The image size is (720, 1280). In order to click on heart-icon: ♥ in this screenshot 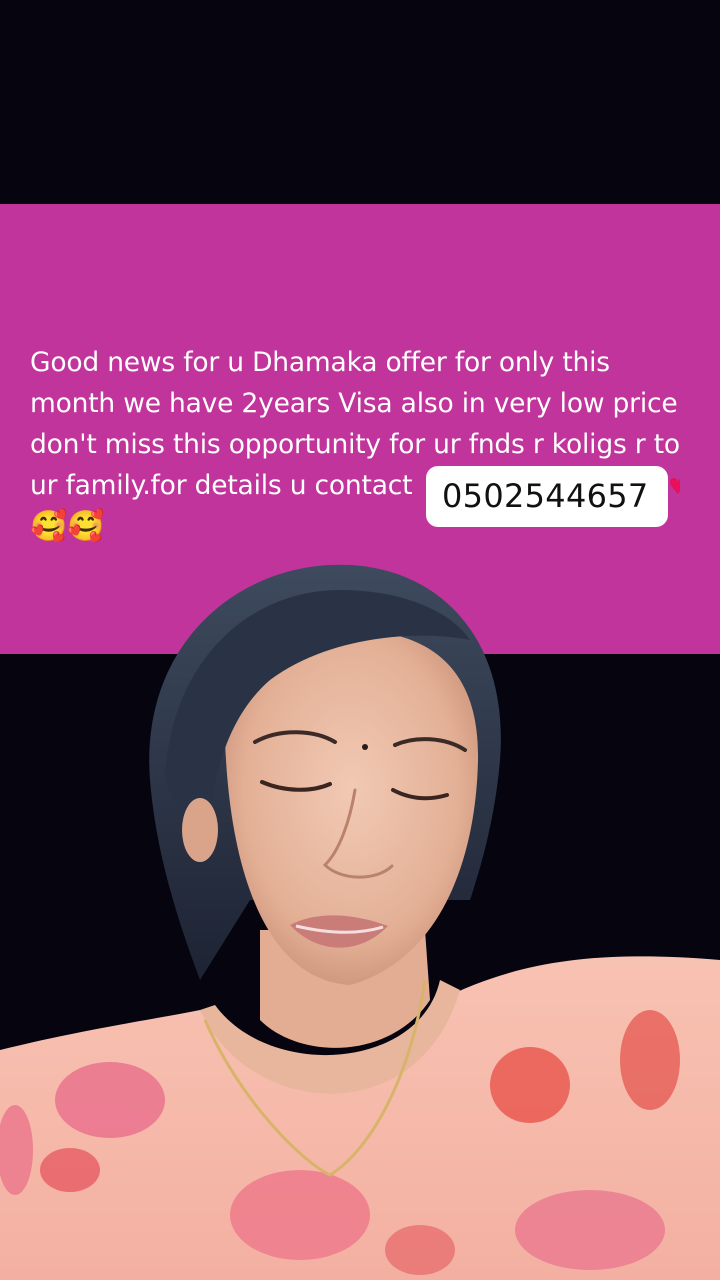, I will do `click(674, 488)`.